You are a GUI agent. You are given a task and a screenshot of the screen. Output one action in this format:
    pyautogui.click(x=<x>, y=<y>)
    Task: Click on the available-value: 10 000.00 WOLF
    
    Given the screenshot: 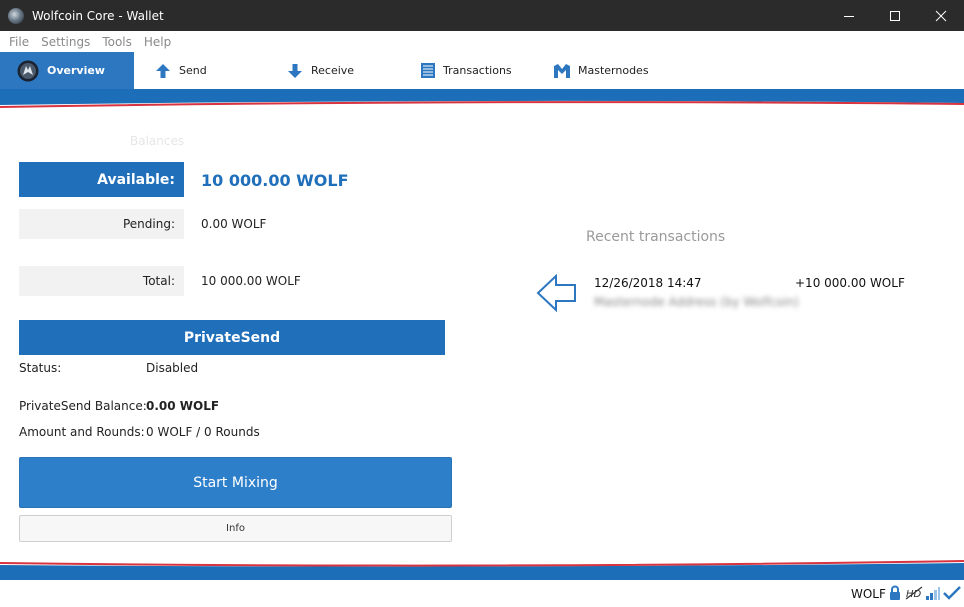 What is the action you would take?
    pyautogui.click(x=275, y=180)
    